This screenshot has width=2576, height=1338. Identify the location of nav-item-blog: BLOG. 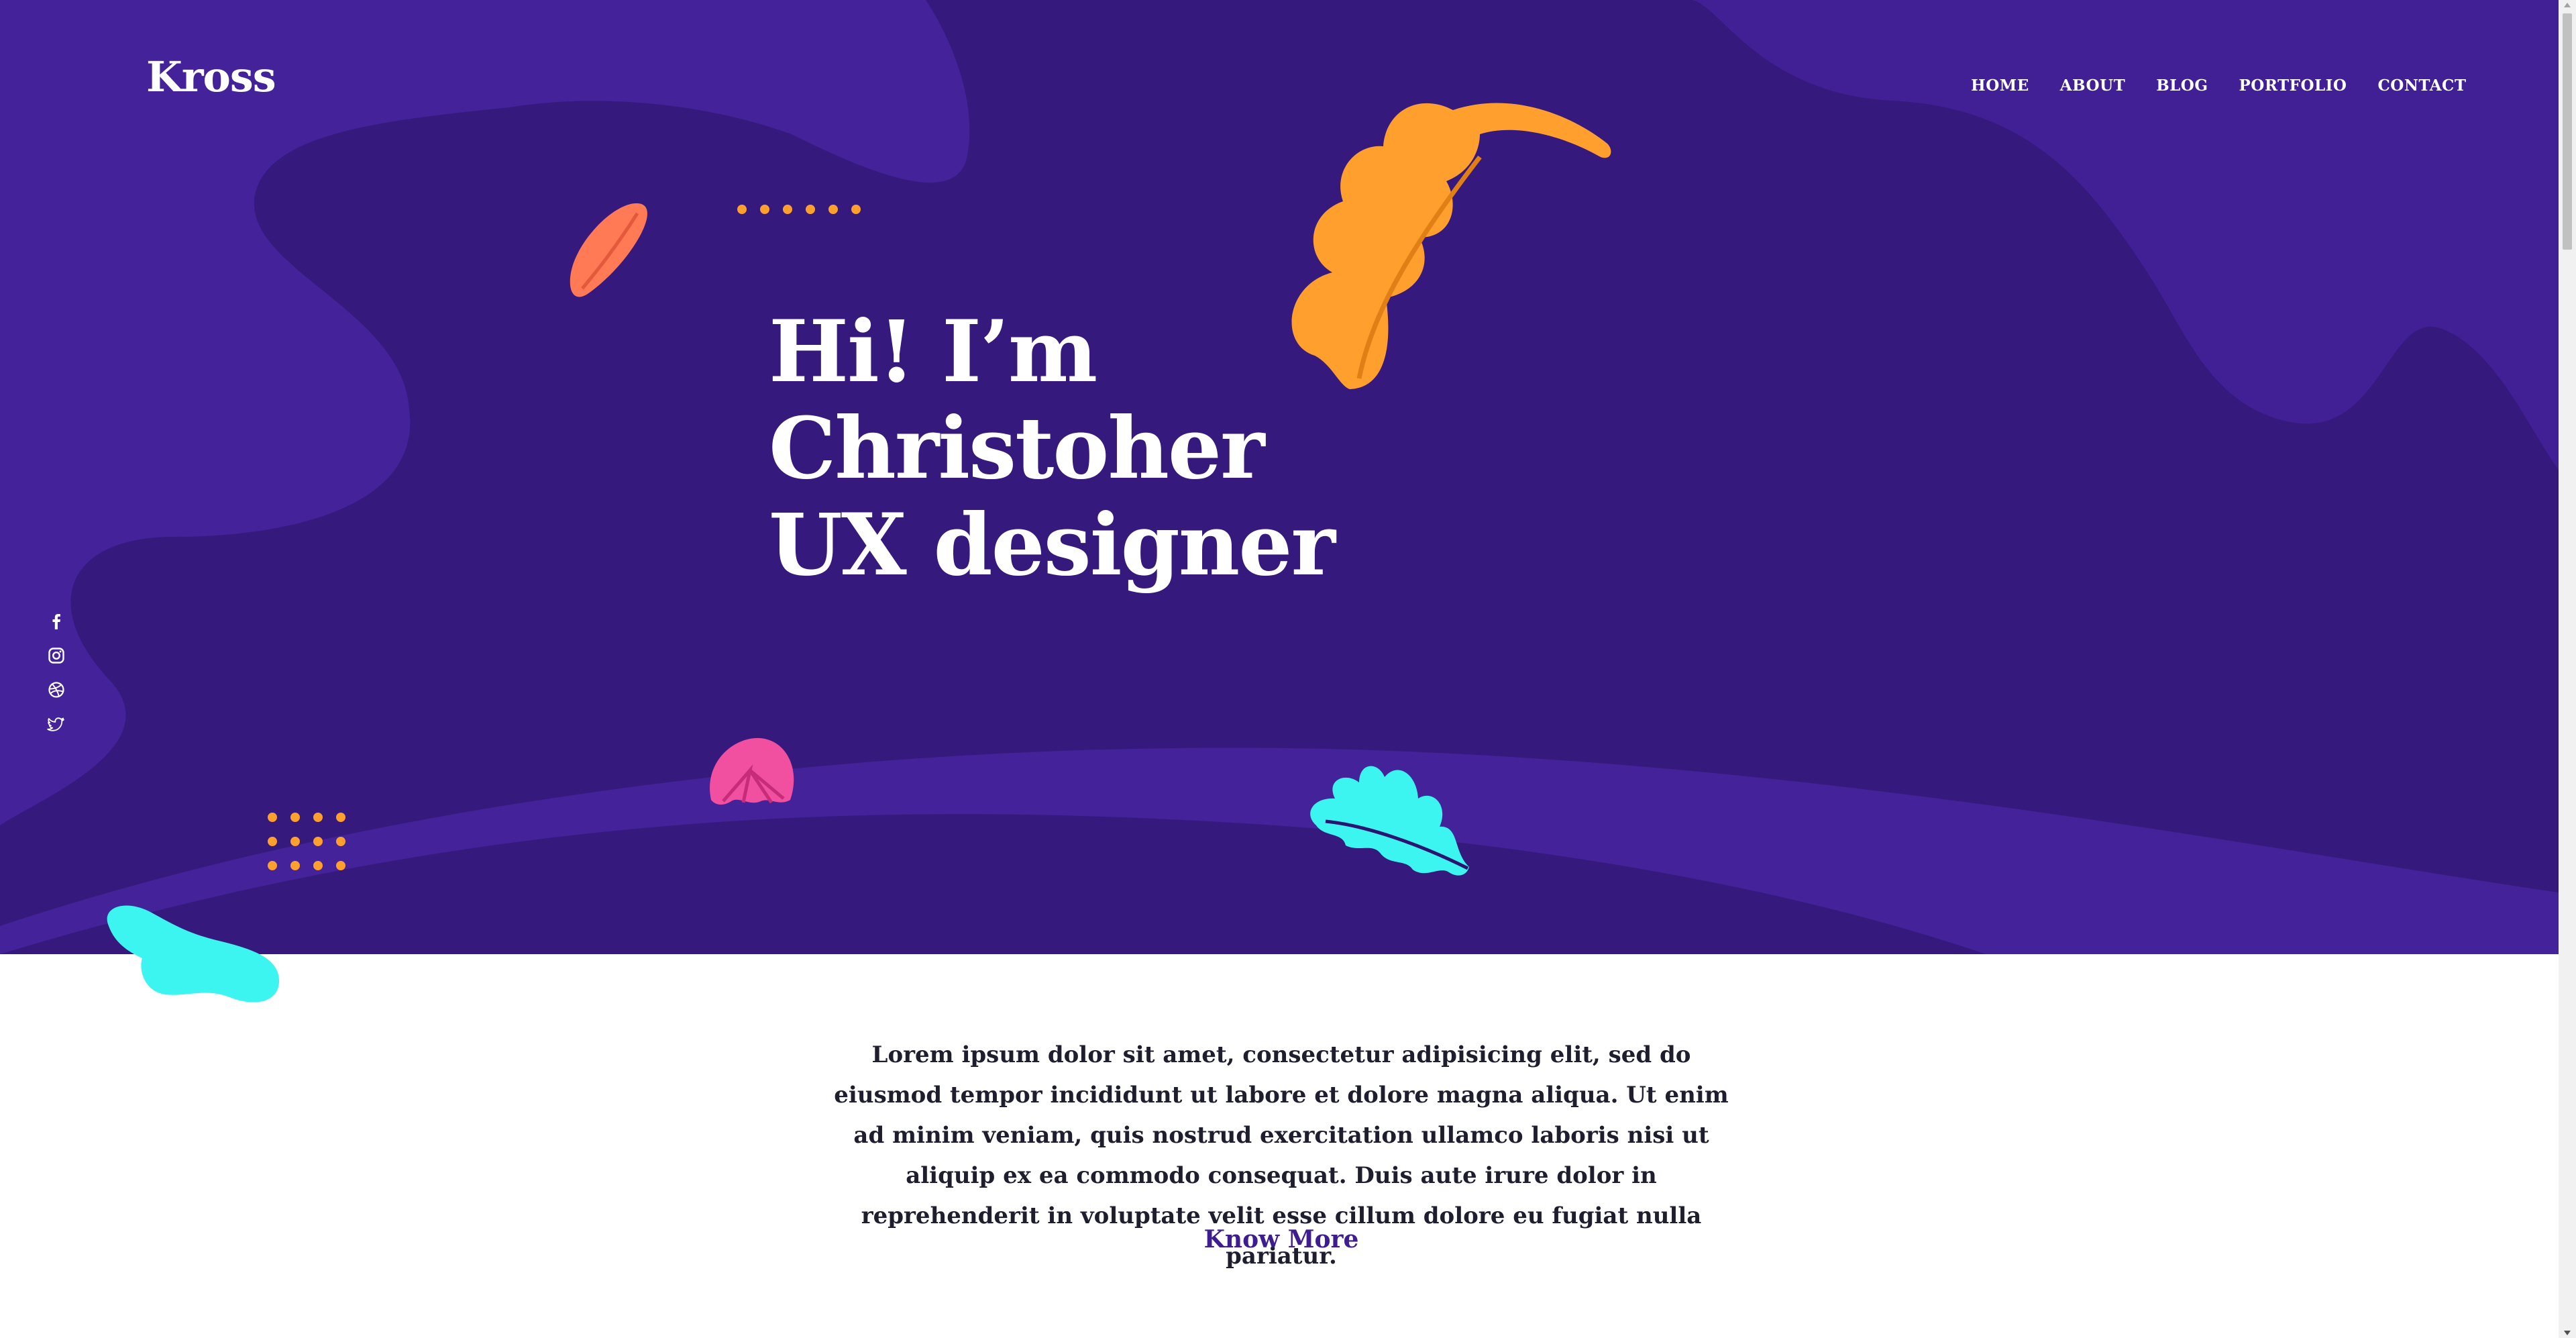
(2182, 85).